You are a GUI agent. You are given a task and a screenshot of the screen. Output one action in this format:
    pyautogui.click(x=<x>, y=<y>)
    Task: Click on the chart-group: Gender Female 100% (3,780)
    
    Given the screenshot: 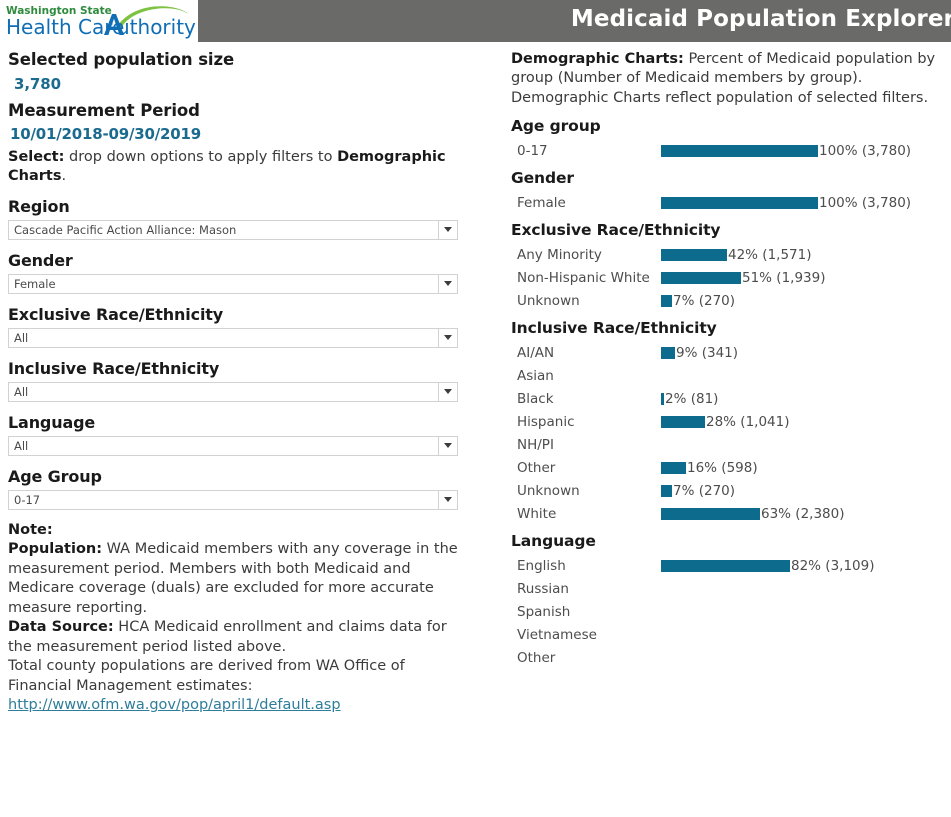 What is the action you would take?
    pyautogui.click(x=731, y=191)
    